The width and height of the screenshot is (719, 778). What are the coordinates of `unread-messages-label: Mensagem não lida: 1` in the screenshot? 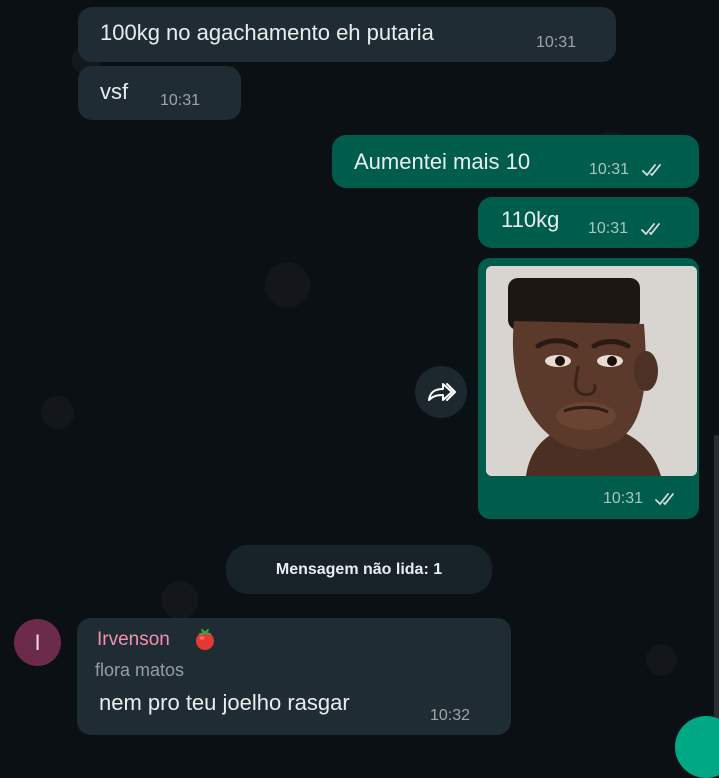 It's located at (359, 569).